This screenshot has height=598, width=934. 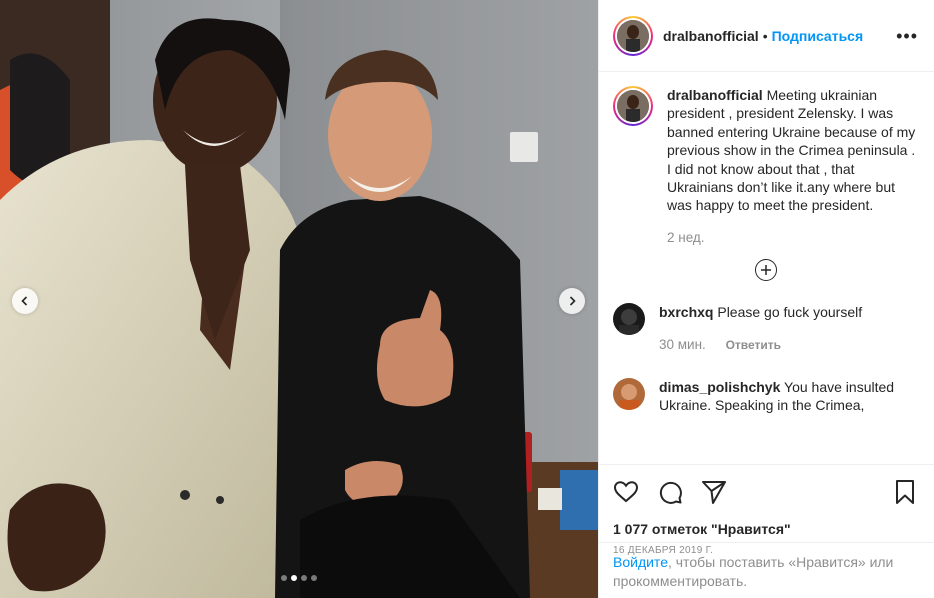 I want to click on plus-circle-icon, so click(x=765, y=270).